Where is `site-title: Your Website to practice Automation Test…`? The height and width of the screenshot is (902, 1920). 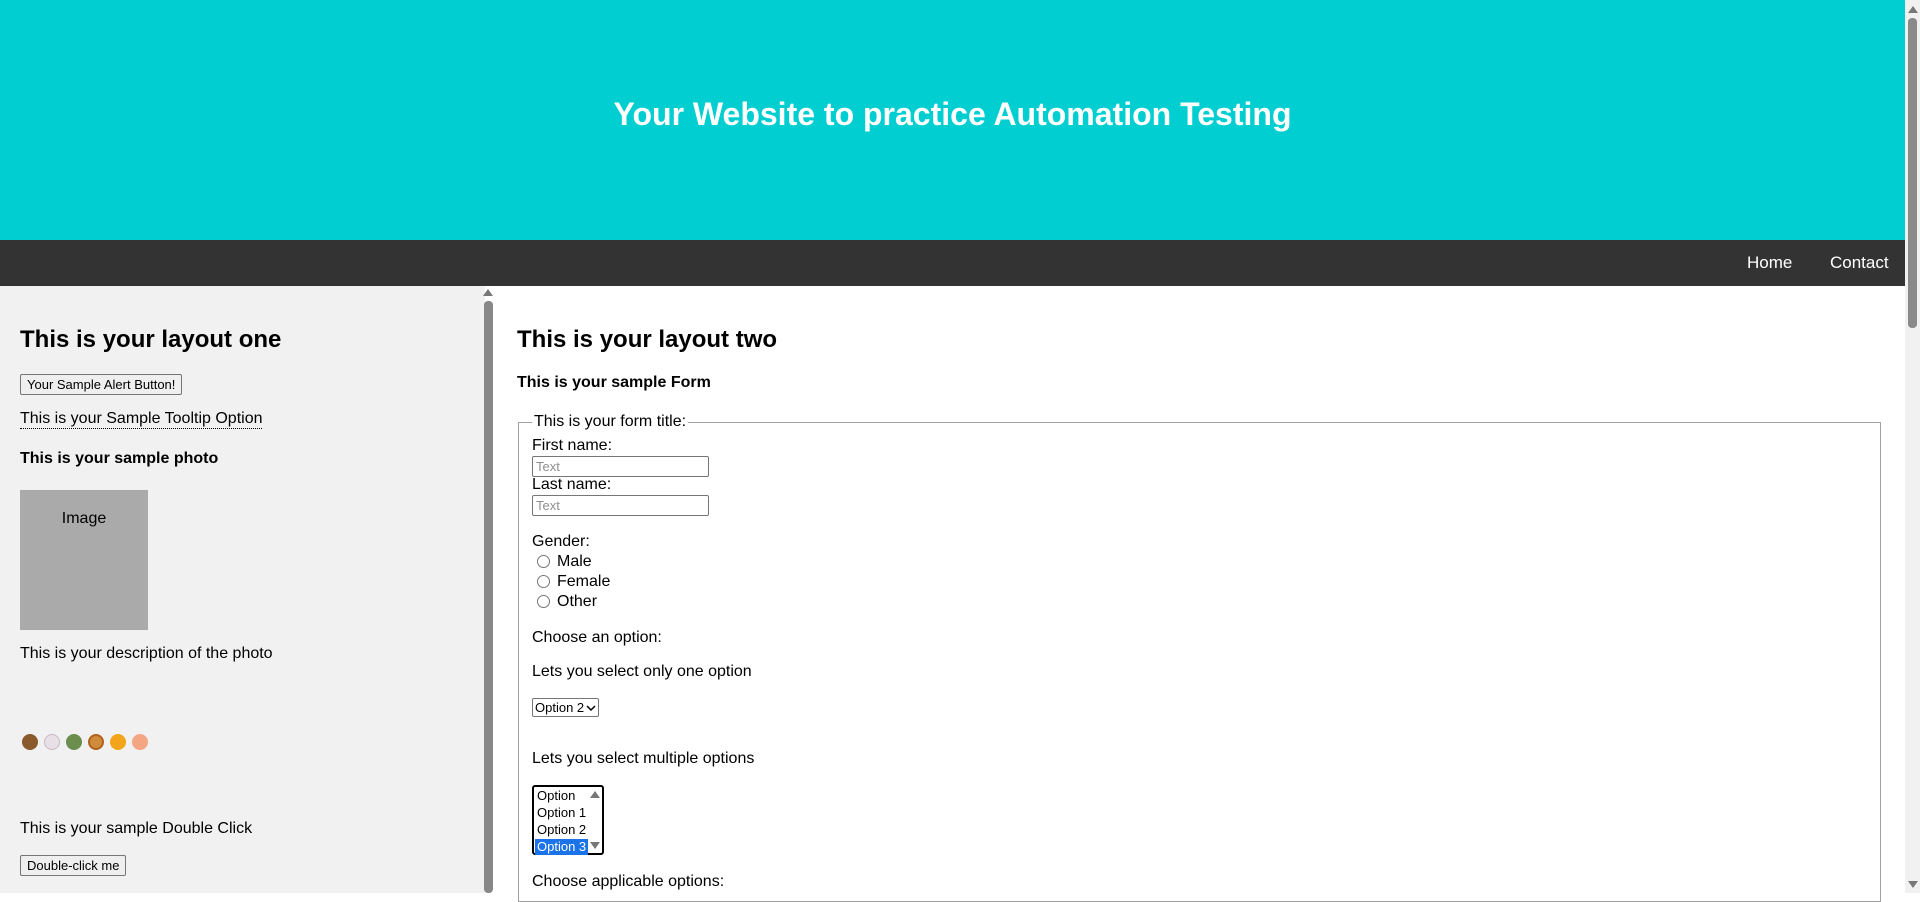 site-title: Your Website to practice Automation Test… is located at coordinates (952, 114).